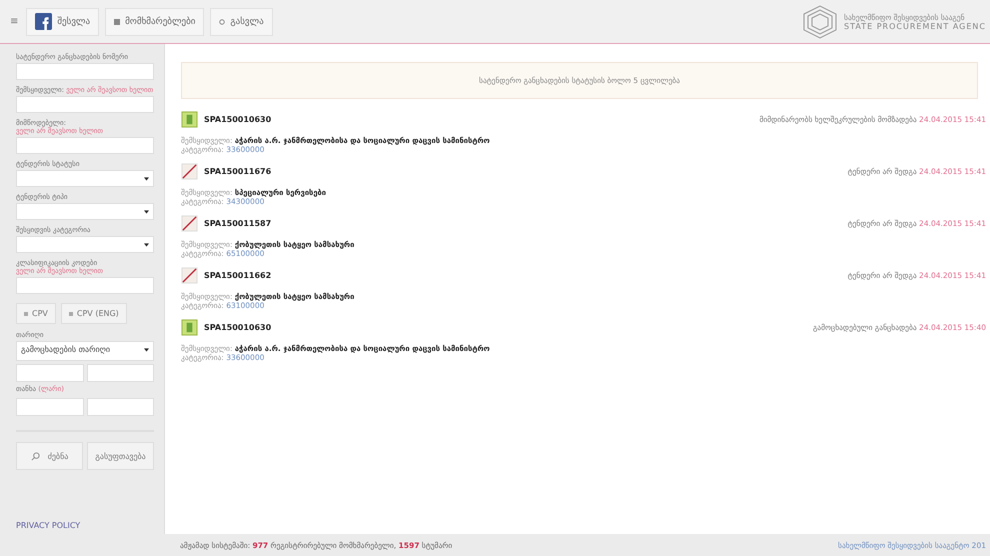  I want to click on facebook-icon, so click(43, 21).